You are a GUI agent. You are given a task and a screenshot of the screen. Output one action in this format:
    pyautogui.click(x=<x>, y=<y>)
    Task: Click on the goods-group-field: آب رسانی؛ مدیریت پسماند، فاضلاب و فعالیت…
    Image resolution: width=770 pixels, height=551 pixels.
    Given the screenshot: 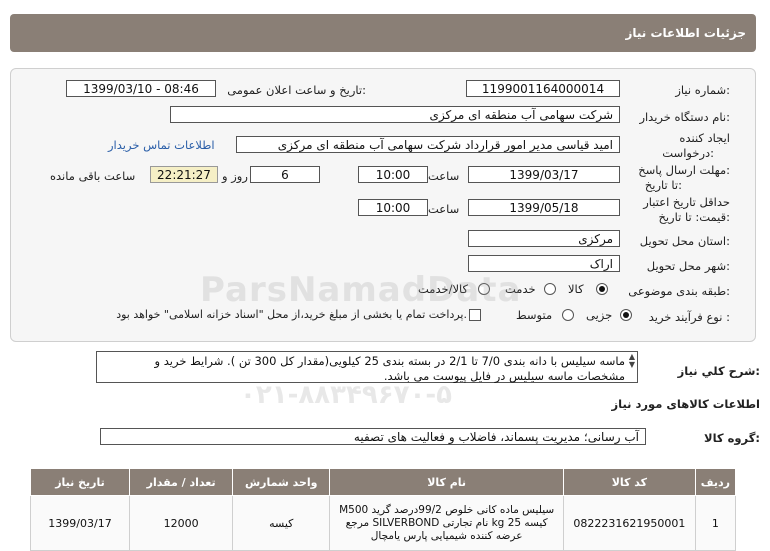 What is the action you would take?
    pyautogui.click(x=373, y=436)
    